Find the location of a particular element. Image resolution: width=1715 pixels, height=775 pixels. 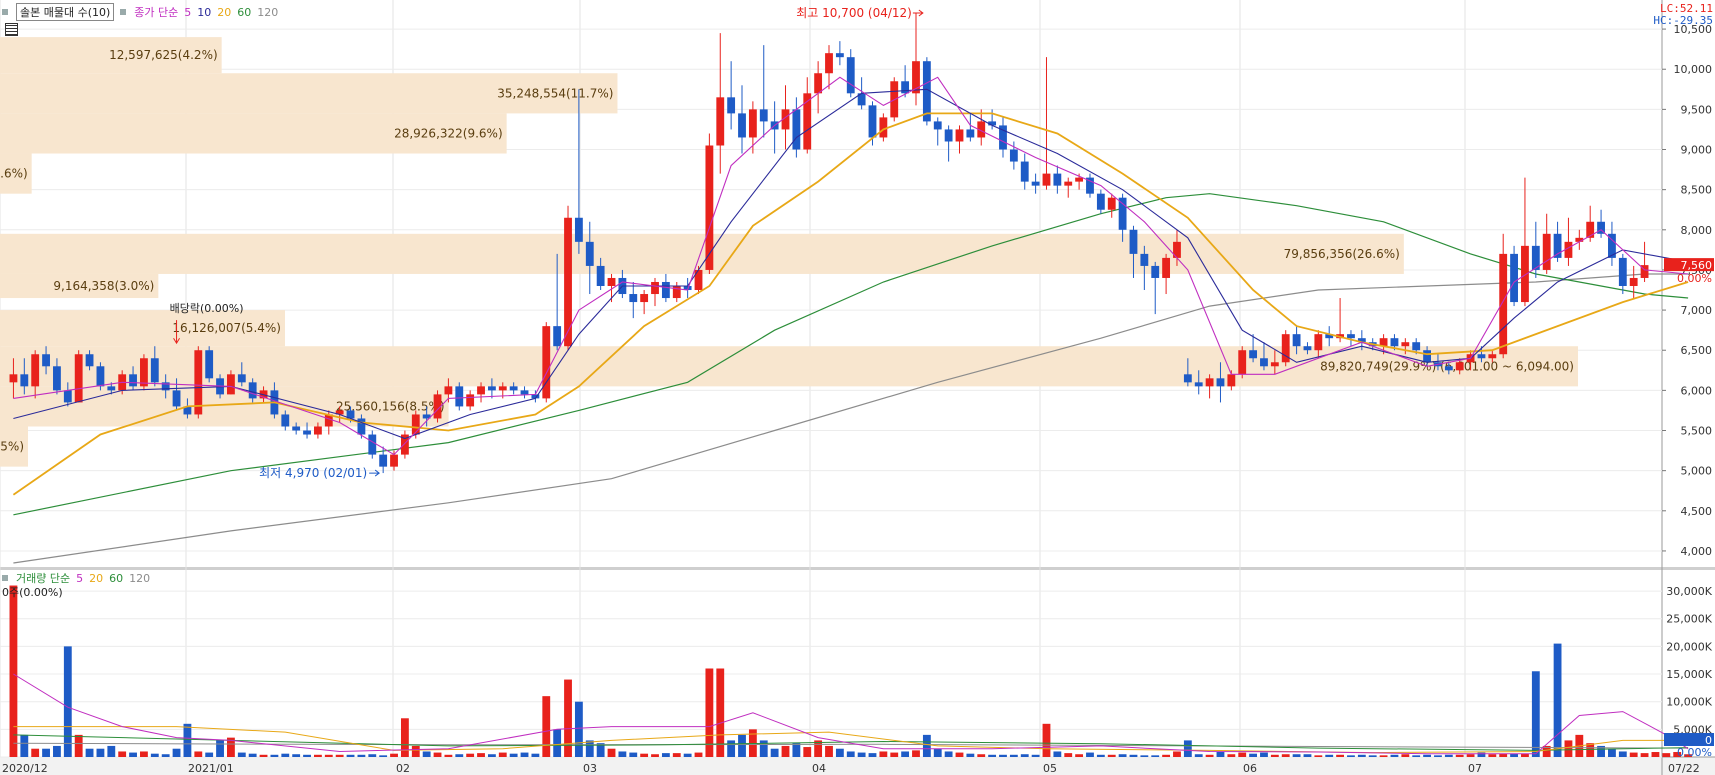

volume-tick-label: 30,000K is located at coordinates (1689, 591).